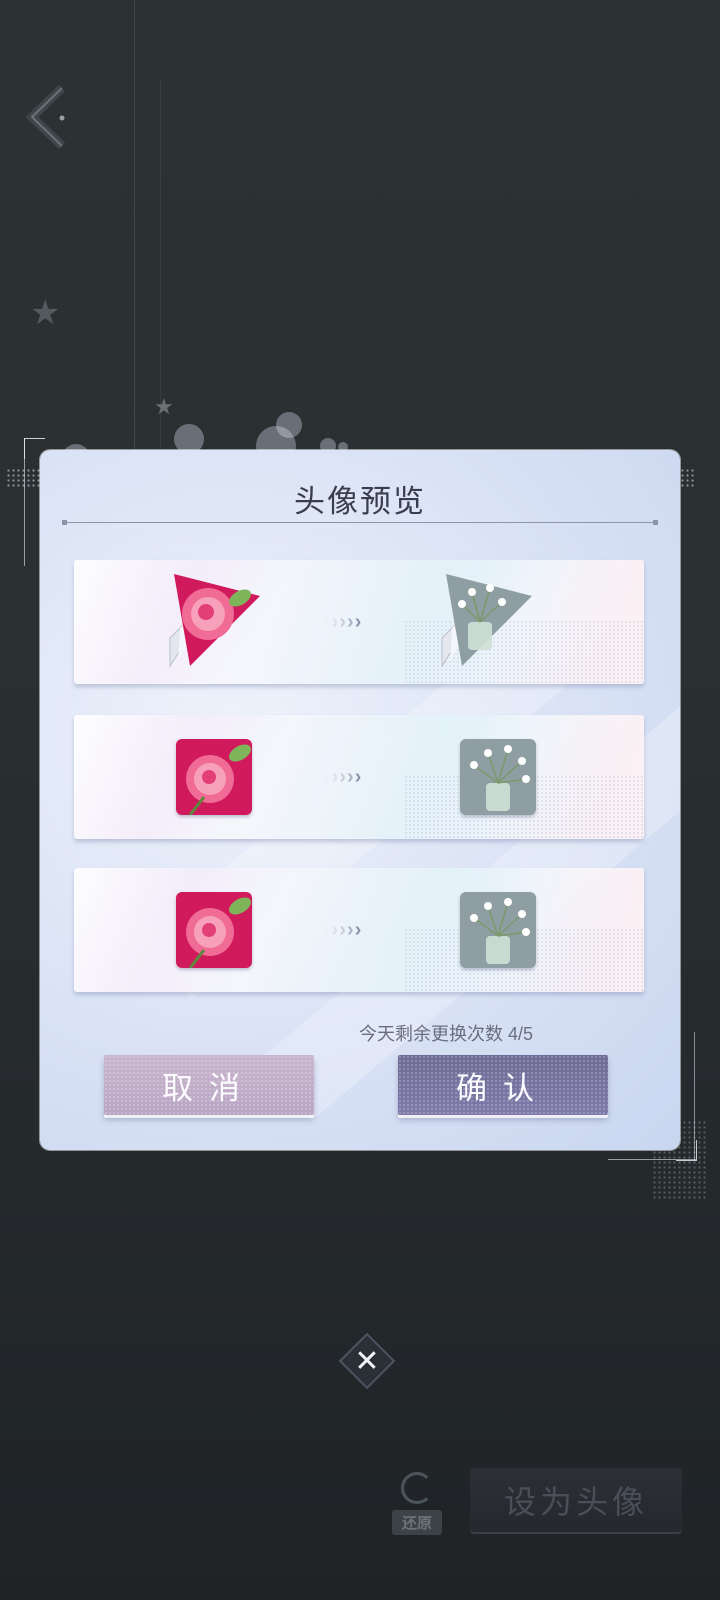 This screenshot has width=720, height=1600. What do you see at coordinates (48, 117) in the screenshot?
I see `back-arrow-icon` at bounding box center [48, 117].